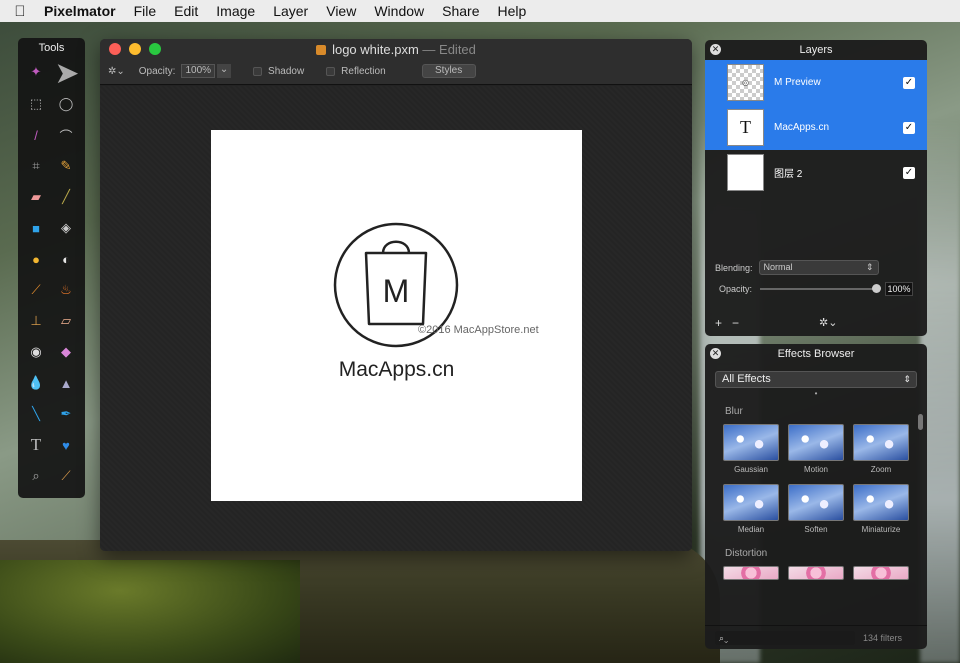  I want to click on chevron-down-icon: ⌄, so click(224, 71).